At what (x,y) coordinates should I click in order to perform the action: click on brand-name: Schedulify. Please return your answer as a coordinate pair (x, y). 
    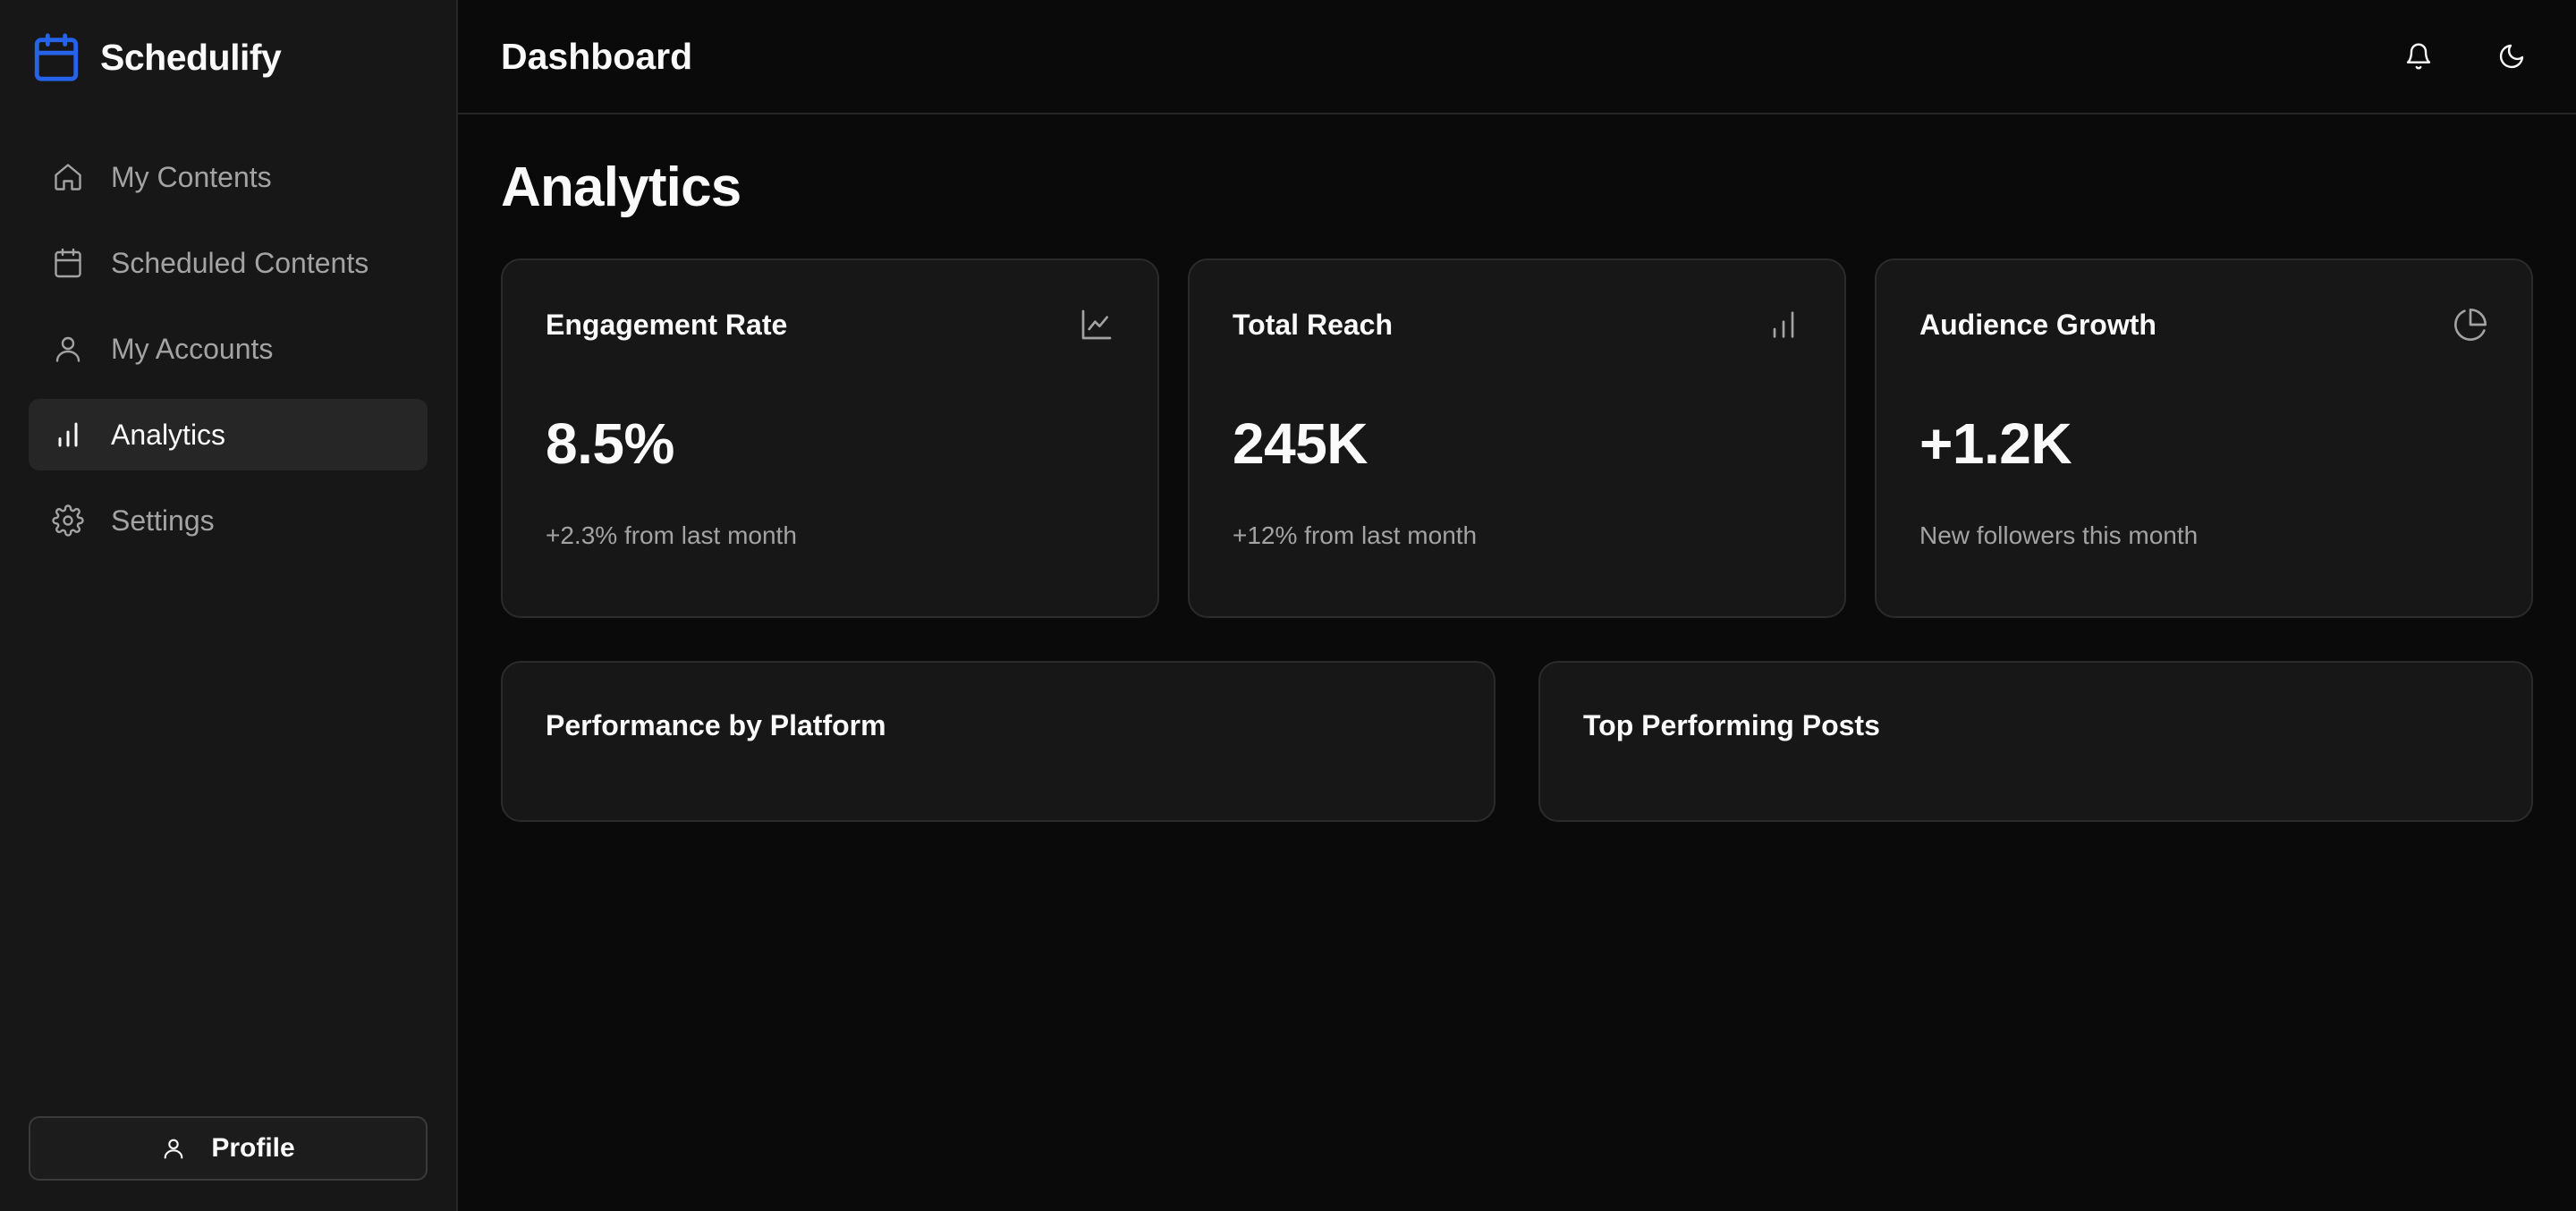
    Looking at the image, I should click on (191, 57).